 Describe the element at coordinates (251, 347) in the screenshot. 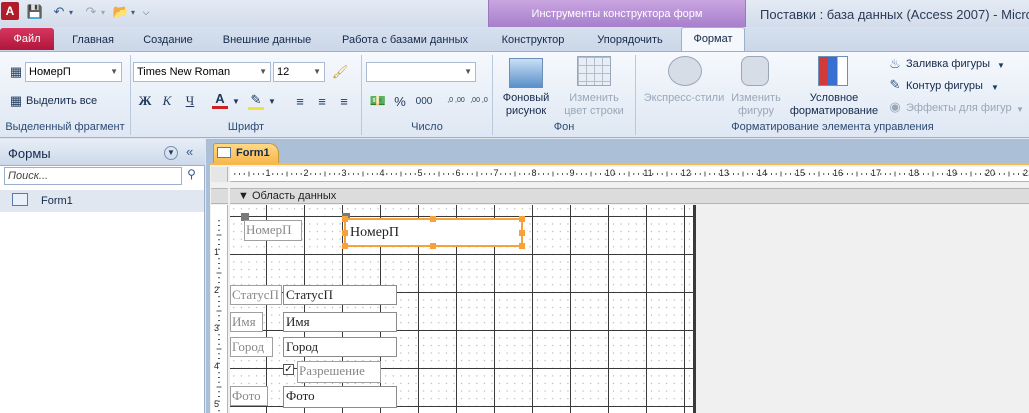

I see `label-city: Город` at that location.